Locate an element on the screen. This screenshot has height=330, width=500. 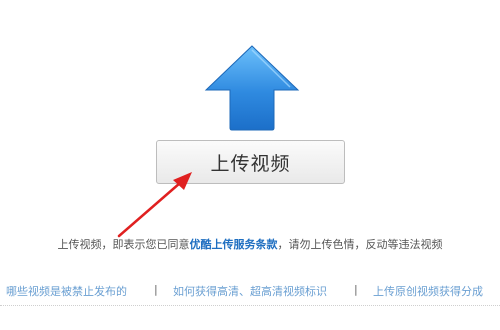
help-link-revenue: 上传原创视频获得分成 is located at coordinates (428, 291).